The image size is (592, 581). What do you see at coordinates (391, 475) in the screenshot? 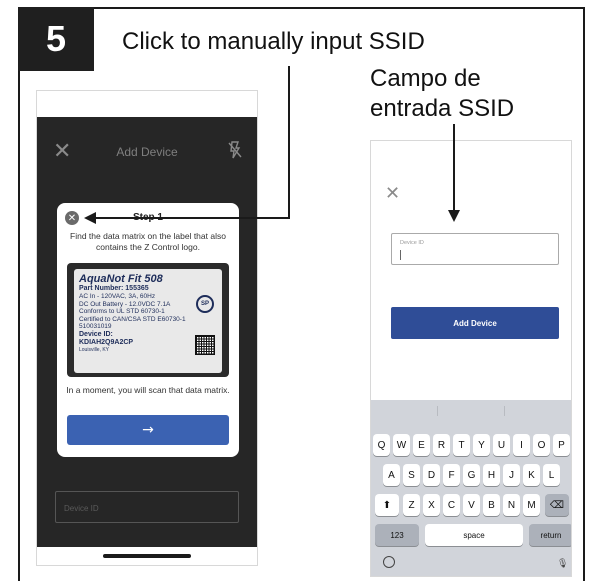
I see `key-a: A` at bounding box center [391, 475].